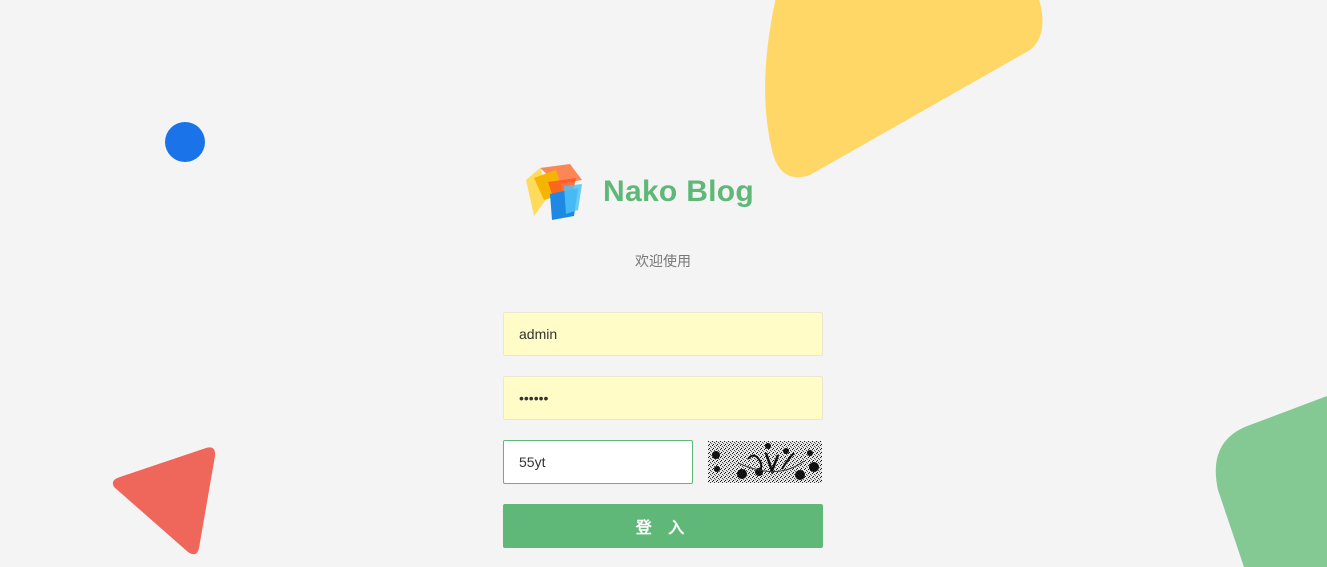 This screenshot has width=1327, height=567. I want to click on username-input, so click(663, 334).